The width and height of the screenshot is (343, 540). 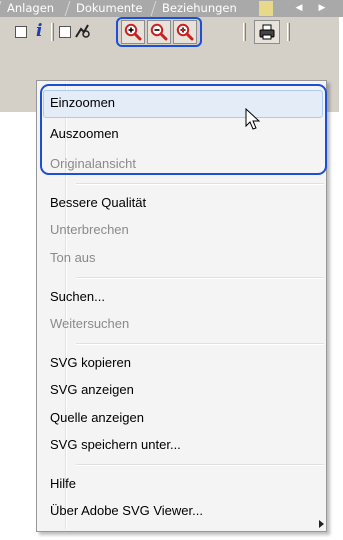 What do you see at coordinates (183, 129) in the screenshot?
I see `annotation-outline-menu` at bounding box center [183, 129].